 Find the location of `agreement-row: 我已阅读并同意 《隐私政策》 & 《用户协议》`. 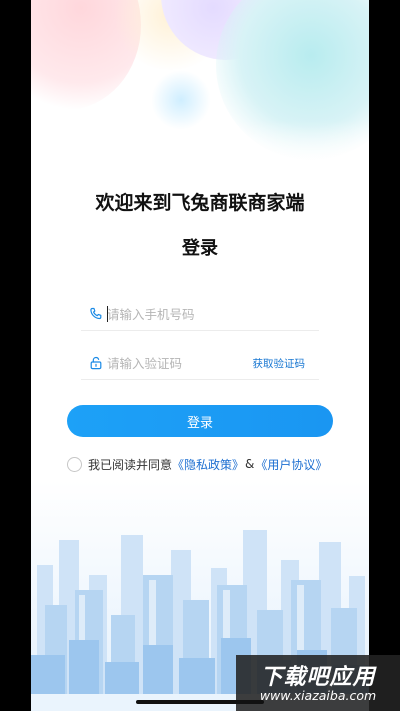

agreement-row: 我已阅读并同意 《隐私政策》 & 《用户协议》 is located at coordinates (197, 464).